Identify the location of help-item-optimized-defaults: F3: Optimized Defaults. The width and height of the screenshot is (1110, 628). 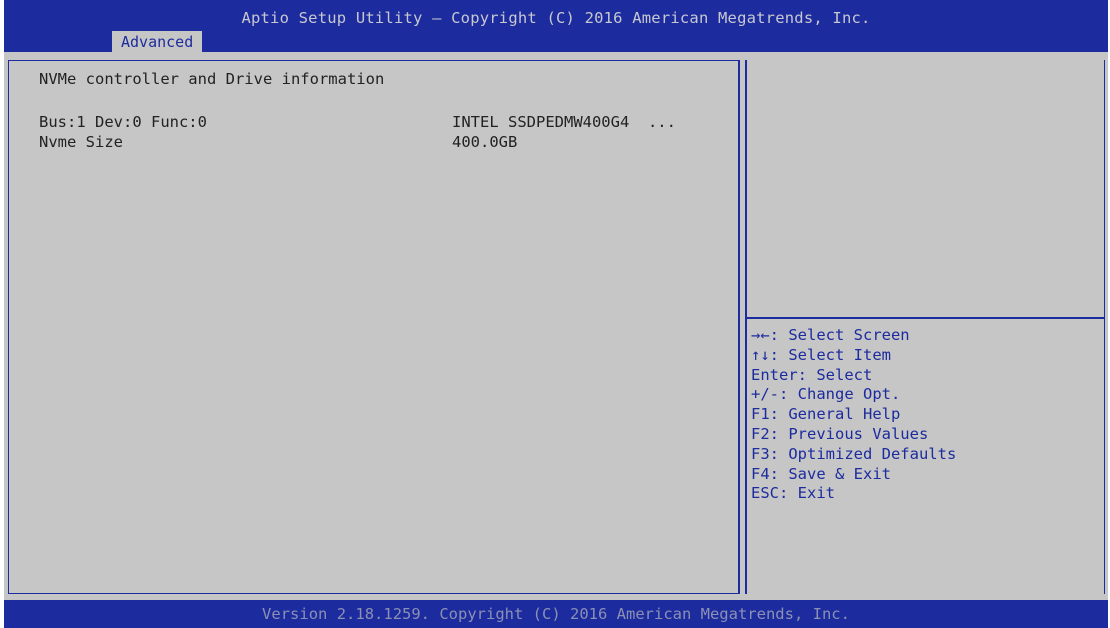
(854, 453).